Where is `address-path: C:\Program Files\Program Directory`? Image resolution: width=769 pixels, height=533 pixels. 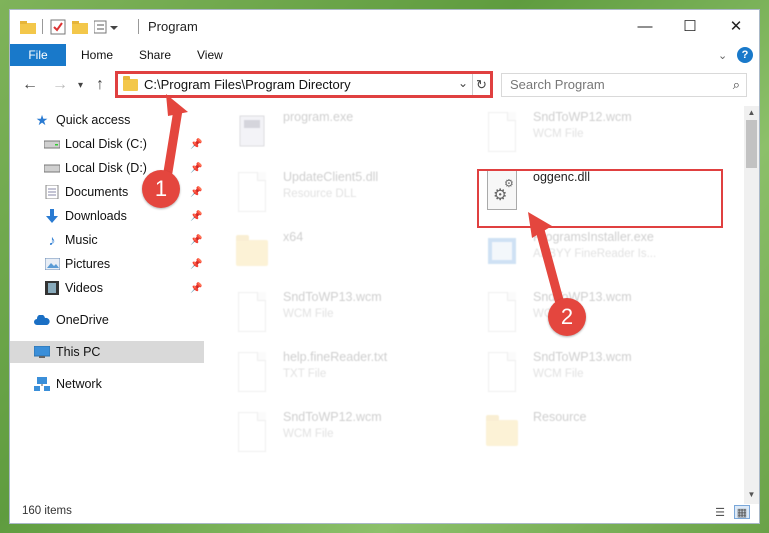 address-path: C:\Program Files\Program Directory is located at coordinates (247, 84).